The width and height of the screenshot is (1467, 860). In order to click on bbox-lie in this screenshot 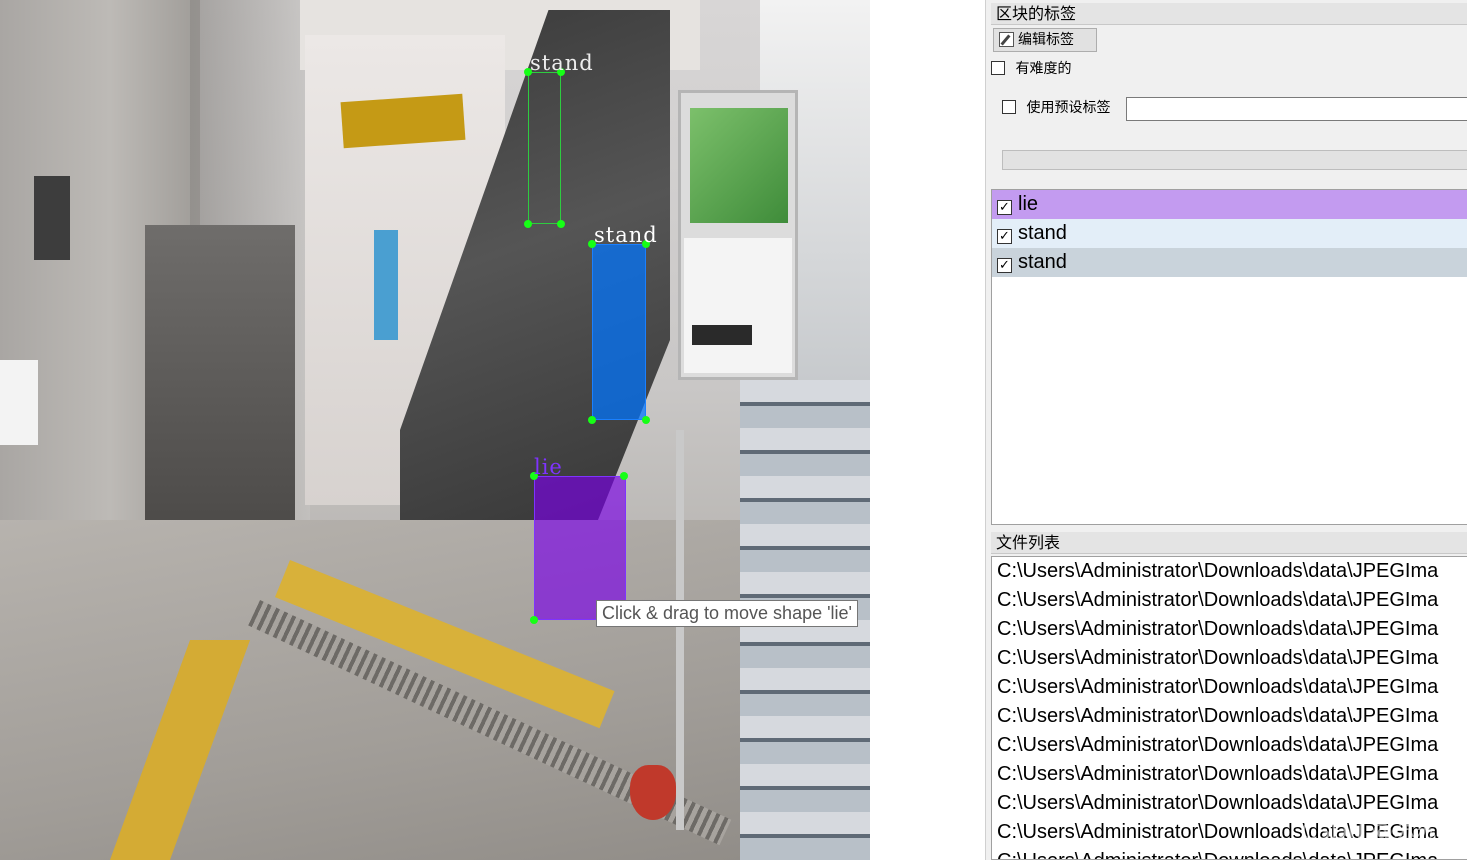, I will do `click(580, 548)`.